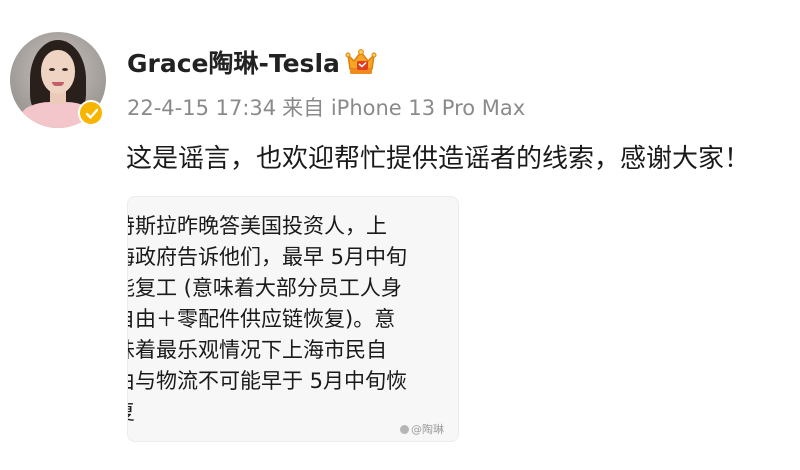 The width and height of the screenshot is (800, 470). I want to click on image-watermark: @陶琳, so click(422, 429).